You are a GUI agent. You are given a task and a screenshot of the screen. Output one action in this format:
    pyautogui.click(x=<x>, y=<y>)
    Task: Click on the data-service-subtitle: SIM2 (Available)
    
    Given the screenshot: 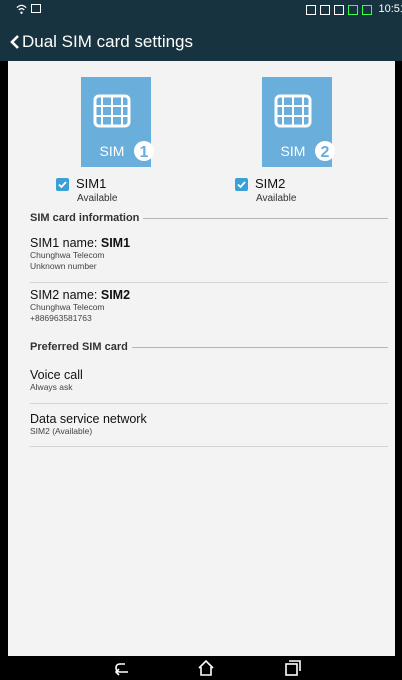 What is the action you would take?
    pyautogui.click(x=61, y=431)
    